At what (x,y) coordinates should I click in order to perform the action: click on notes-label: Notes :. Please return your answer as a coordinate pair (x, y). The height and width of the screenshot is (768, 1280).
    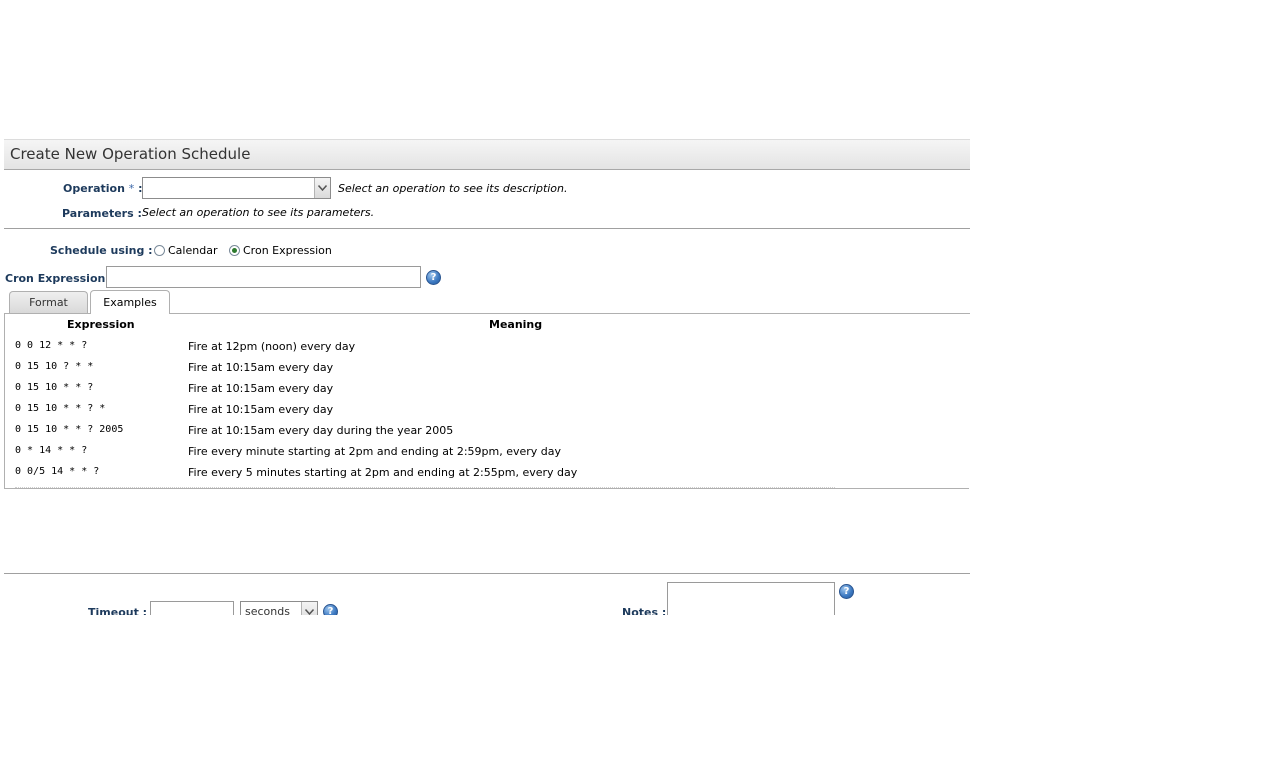
    Looking at the image, I should click on (644, 610).